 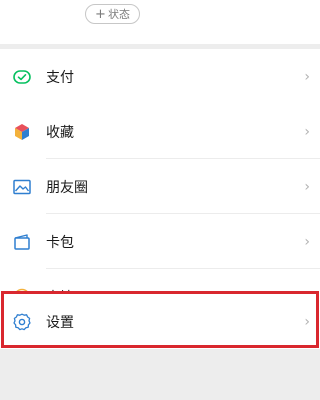 I want to click on menu-item-cards: 卡包 ›, so click(x=160, y=241).